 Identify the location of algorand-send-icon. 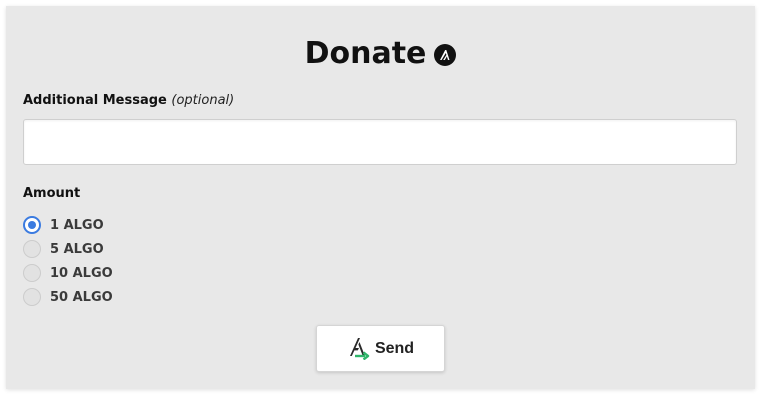
(360, 349).